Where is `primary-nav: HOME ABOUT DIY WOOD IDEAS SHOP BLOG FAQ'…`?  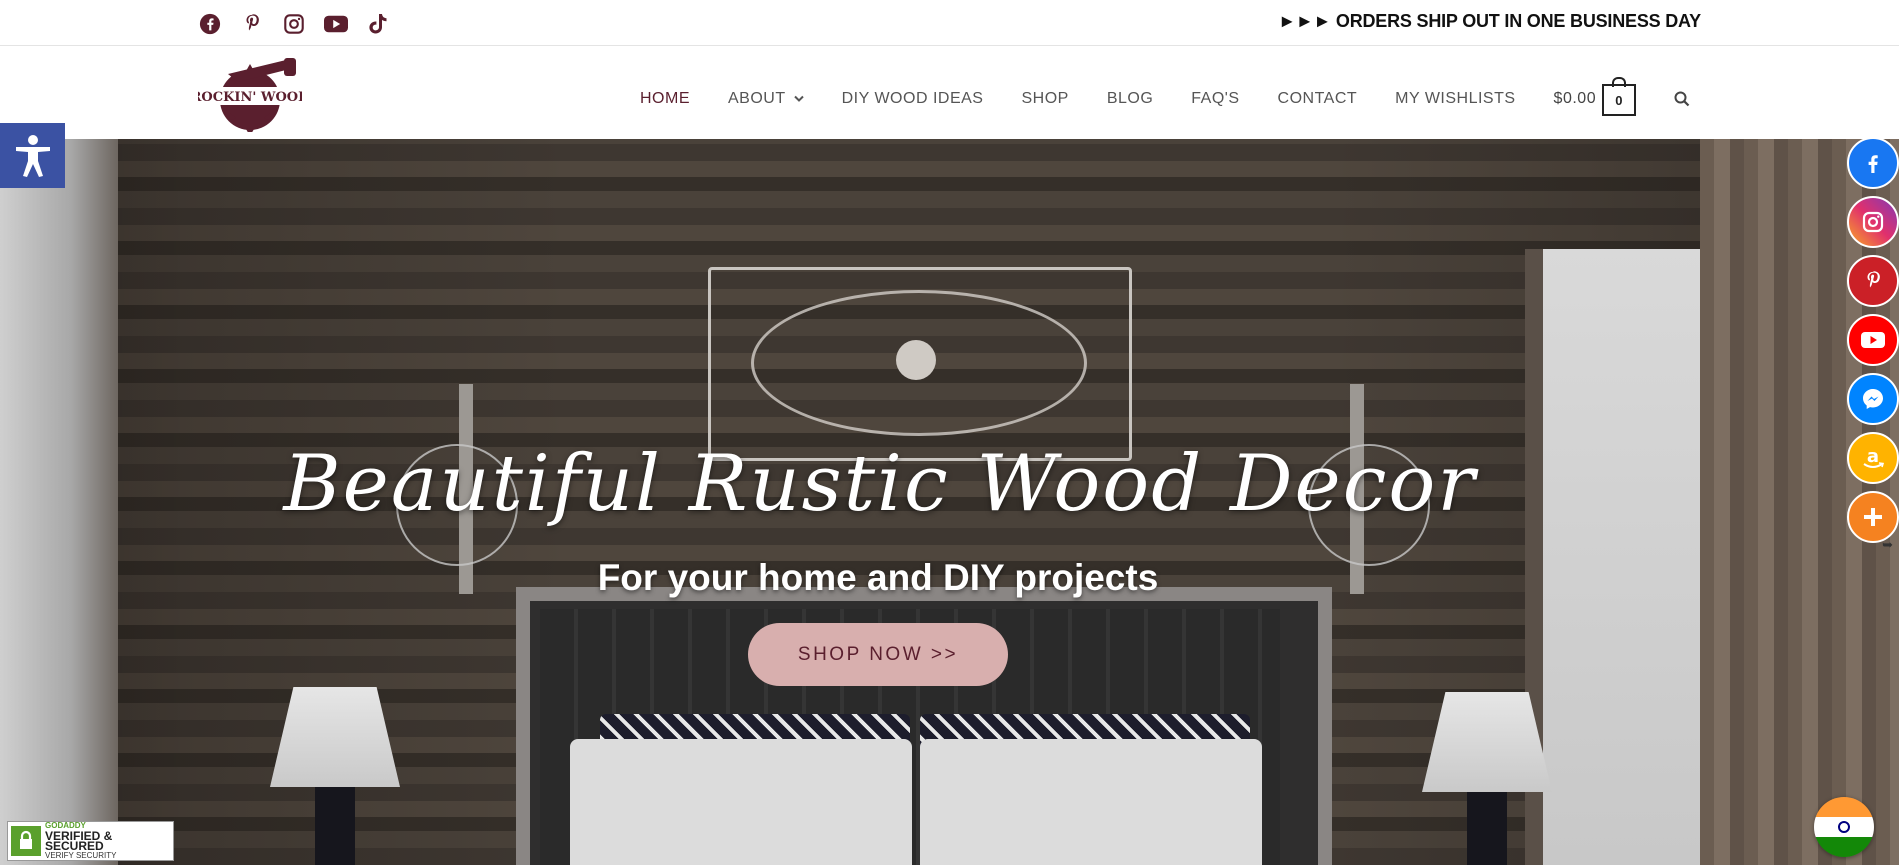 primary-nav: HOME ABOUT DIY WOOD IDEAS SHOP BLOG FAQ'… is located at coordinates (1165, 96).